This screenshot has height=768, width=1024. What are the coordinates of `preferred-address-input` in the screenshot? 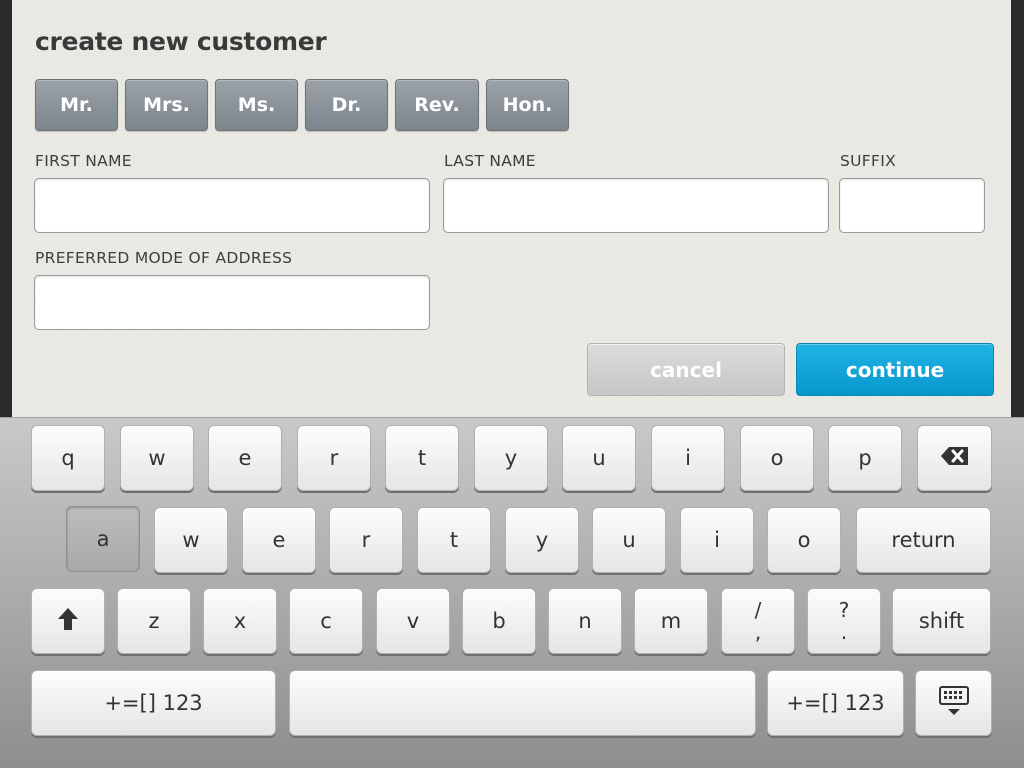 It's located at (232, 302).